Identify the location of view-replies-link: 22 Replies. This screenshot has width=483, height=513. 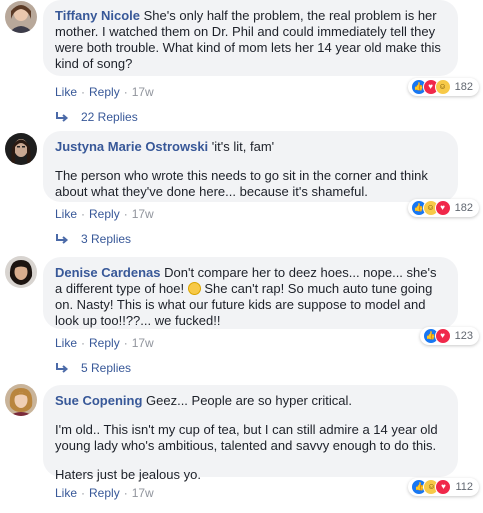
(96, 117).